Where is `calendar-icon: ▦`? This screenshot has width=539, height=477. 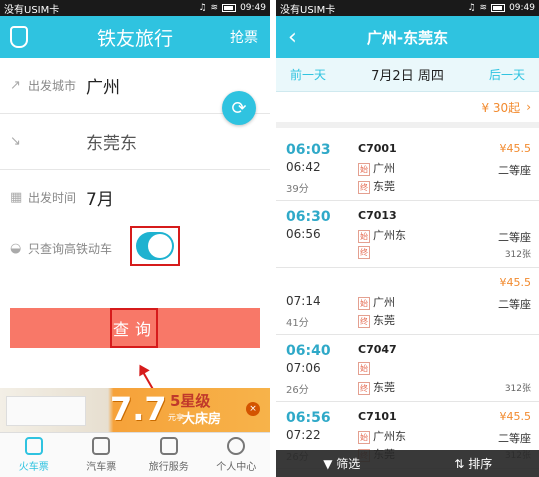
calendar-icon: ▦ is located at coordinates (16, 197).